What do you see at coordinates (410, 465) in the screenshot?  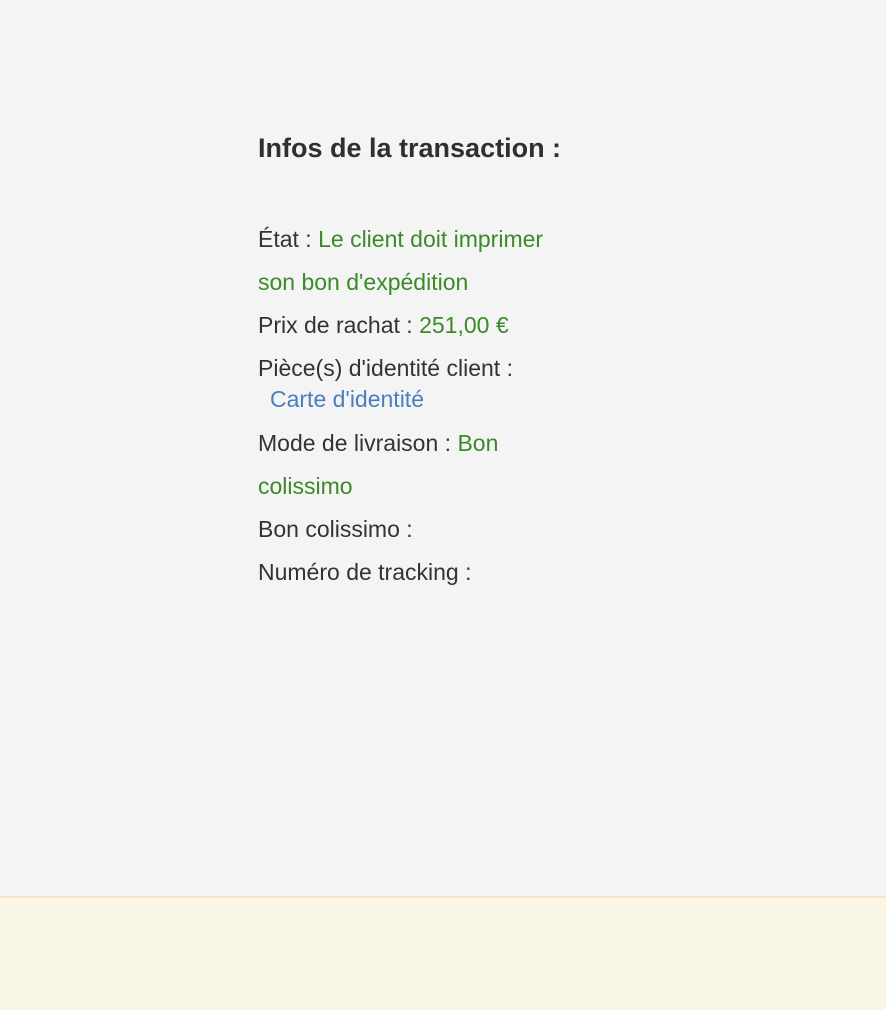 I see `delivery-row: Mode de livraison : Bon colissimo` at bounding box center [410, 465].